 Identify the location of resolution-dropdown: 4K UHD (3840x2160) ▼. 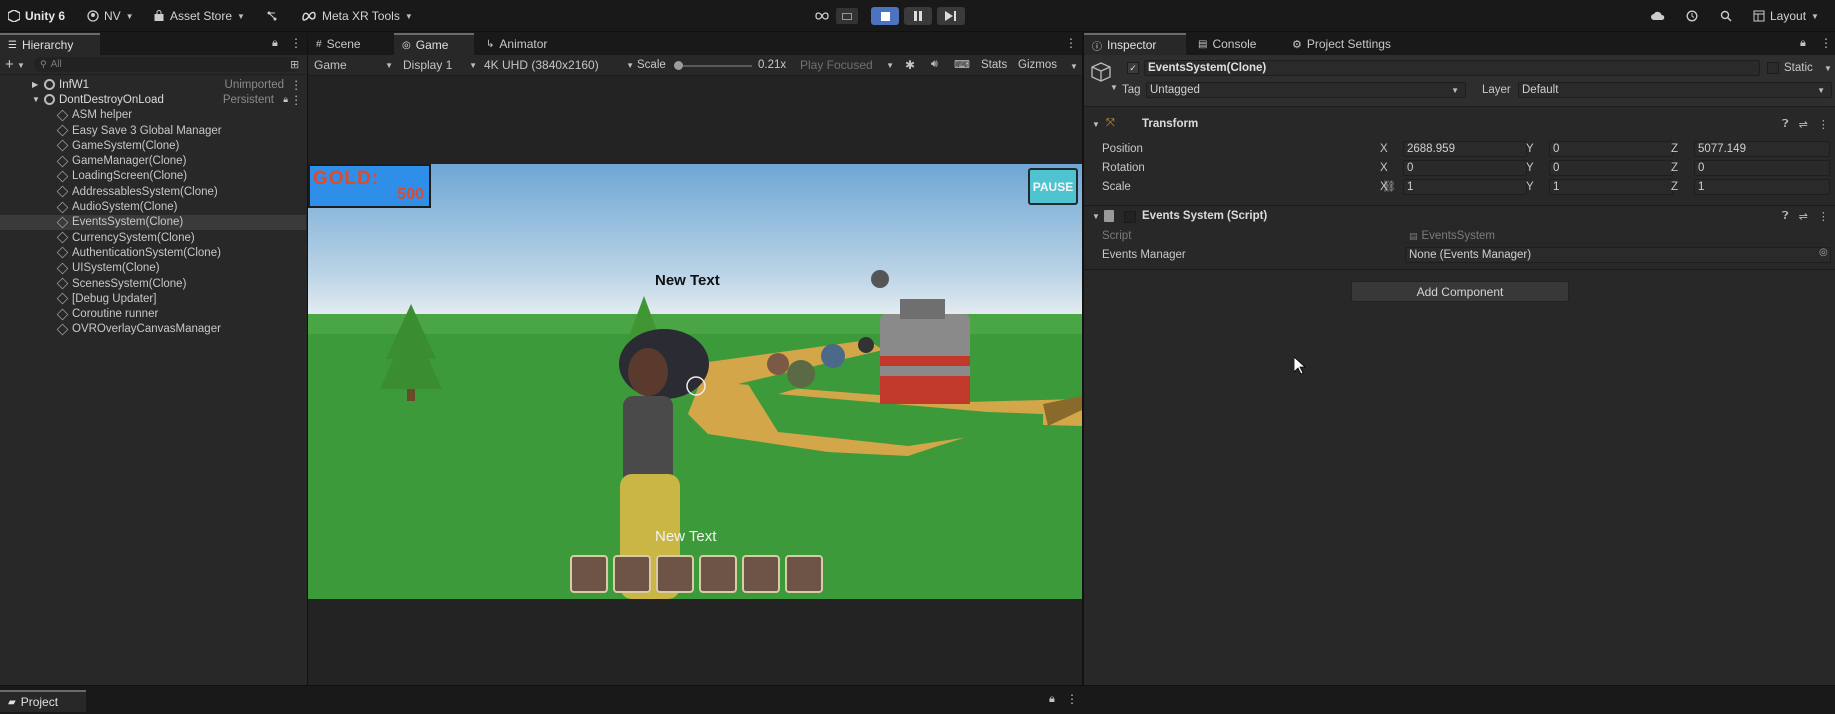
(559, 65).